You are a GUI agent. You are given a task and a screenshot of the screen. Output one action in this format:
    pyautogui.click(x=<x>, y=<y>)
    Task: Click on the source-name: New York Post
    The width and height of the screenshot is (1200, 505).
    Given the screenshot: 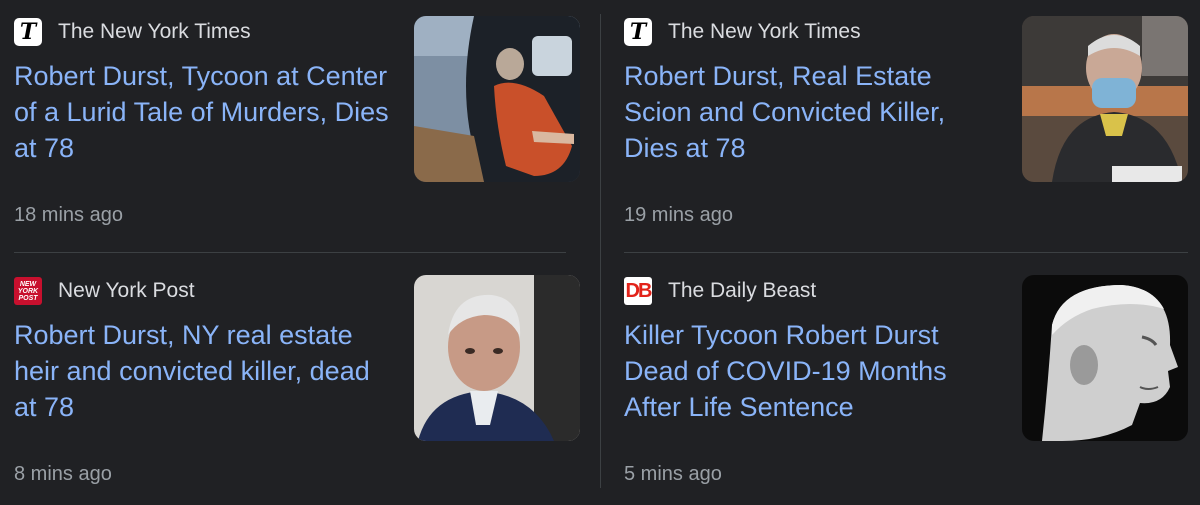 What is the action you would take?
    pyautogui.click(x=126, y=290)
    